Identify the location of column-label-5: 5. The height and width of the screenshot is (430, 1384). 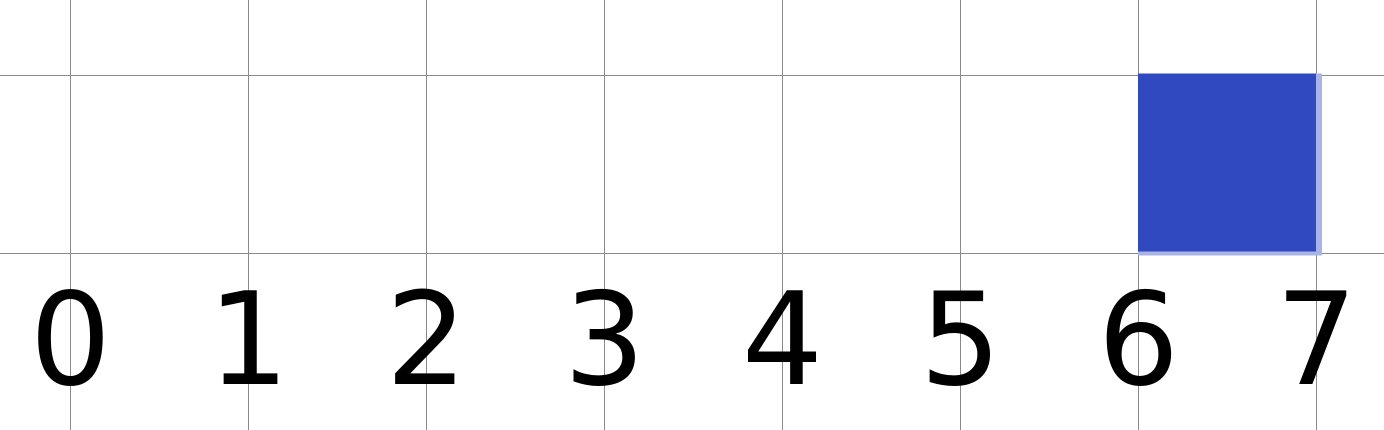
(960, 340).